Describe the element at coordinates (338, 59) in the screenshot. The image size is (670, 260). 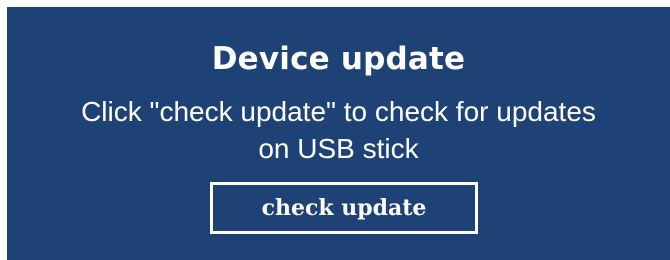
I see `panel-title: Device update` at that location.